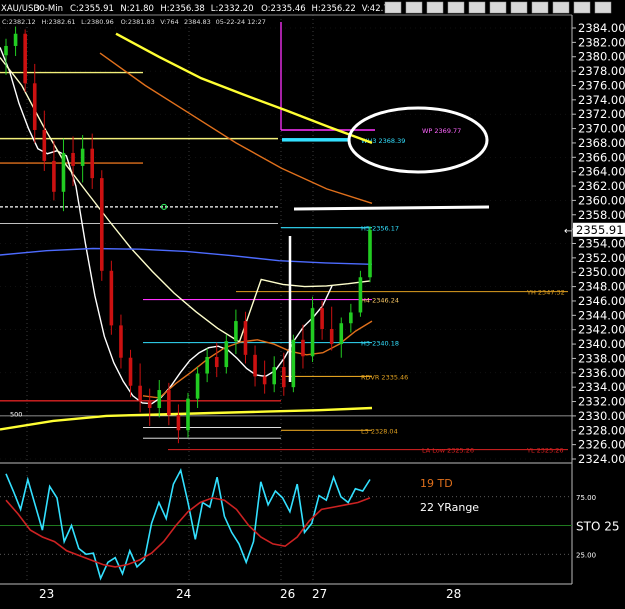 The width and height of the screenshot is (625, 609). What do you see at coordinates (586, 498) in the screenshot?
I see `stoch-tick-label: 75.00` at bounding box center [586, 498].